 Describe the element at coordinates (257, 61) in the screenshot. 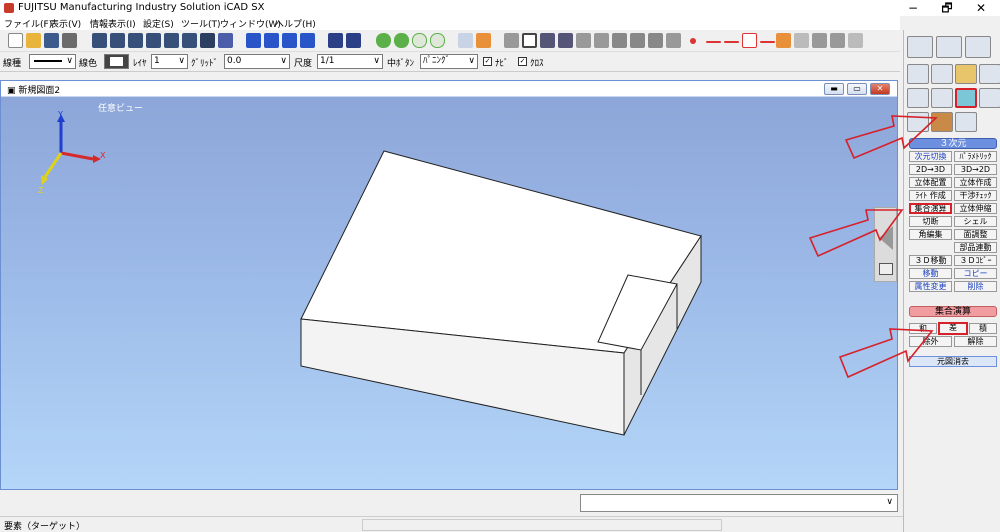

I see `grid-select: 0.0 ∨` at that location.